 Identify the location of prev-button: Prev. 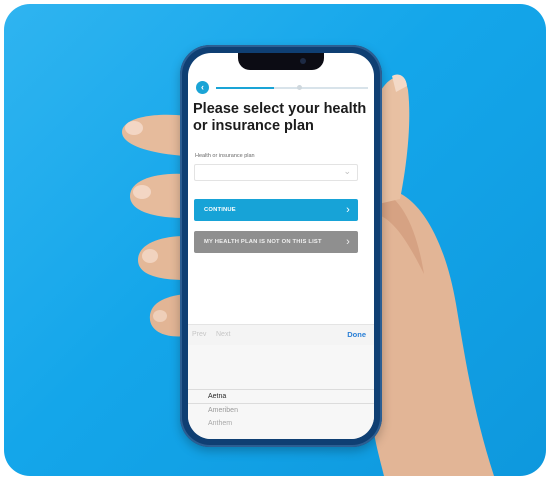
(199, 334).